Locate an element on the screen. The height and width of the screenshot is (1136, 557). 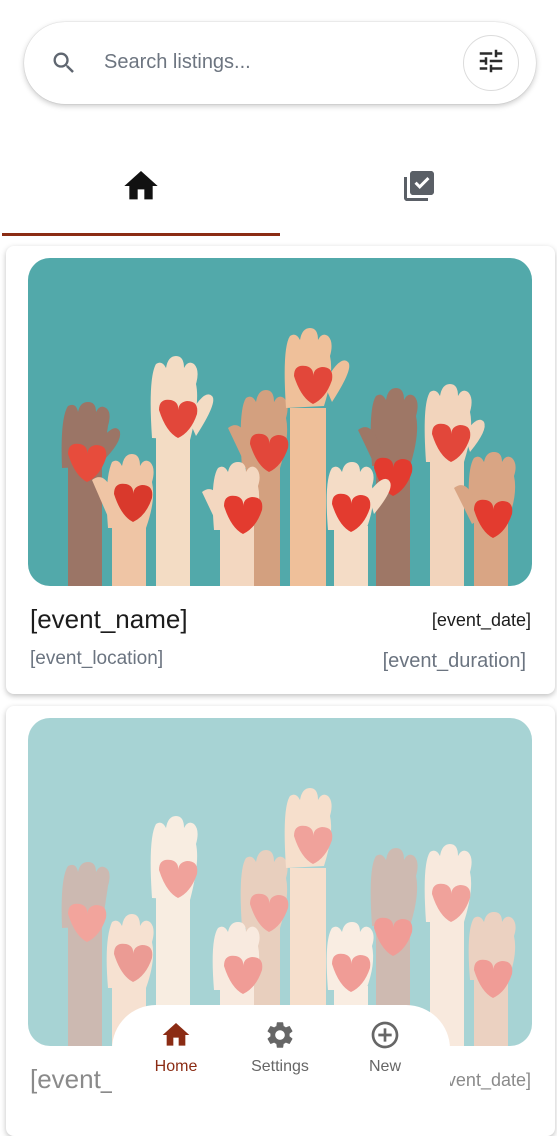
tab-home is located at coordinates (141, 188).